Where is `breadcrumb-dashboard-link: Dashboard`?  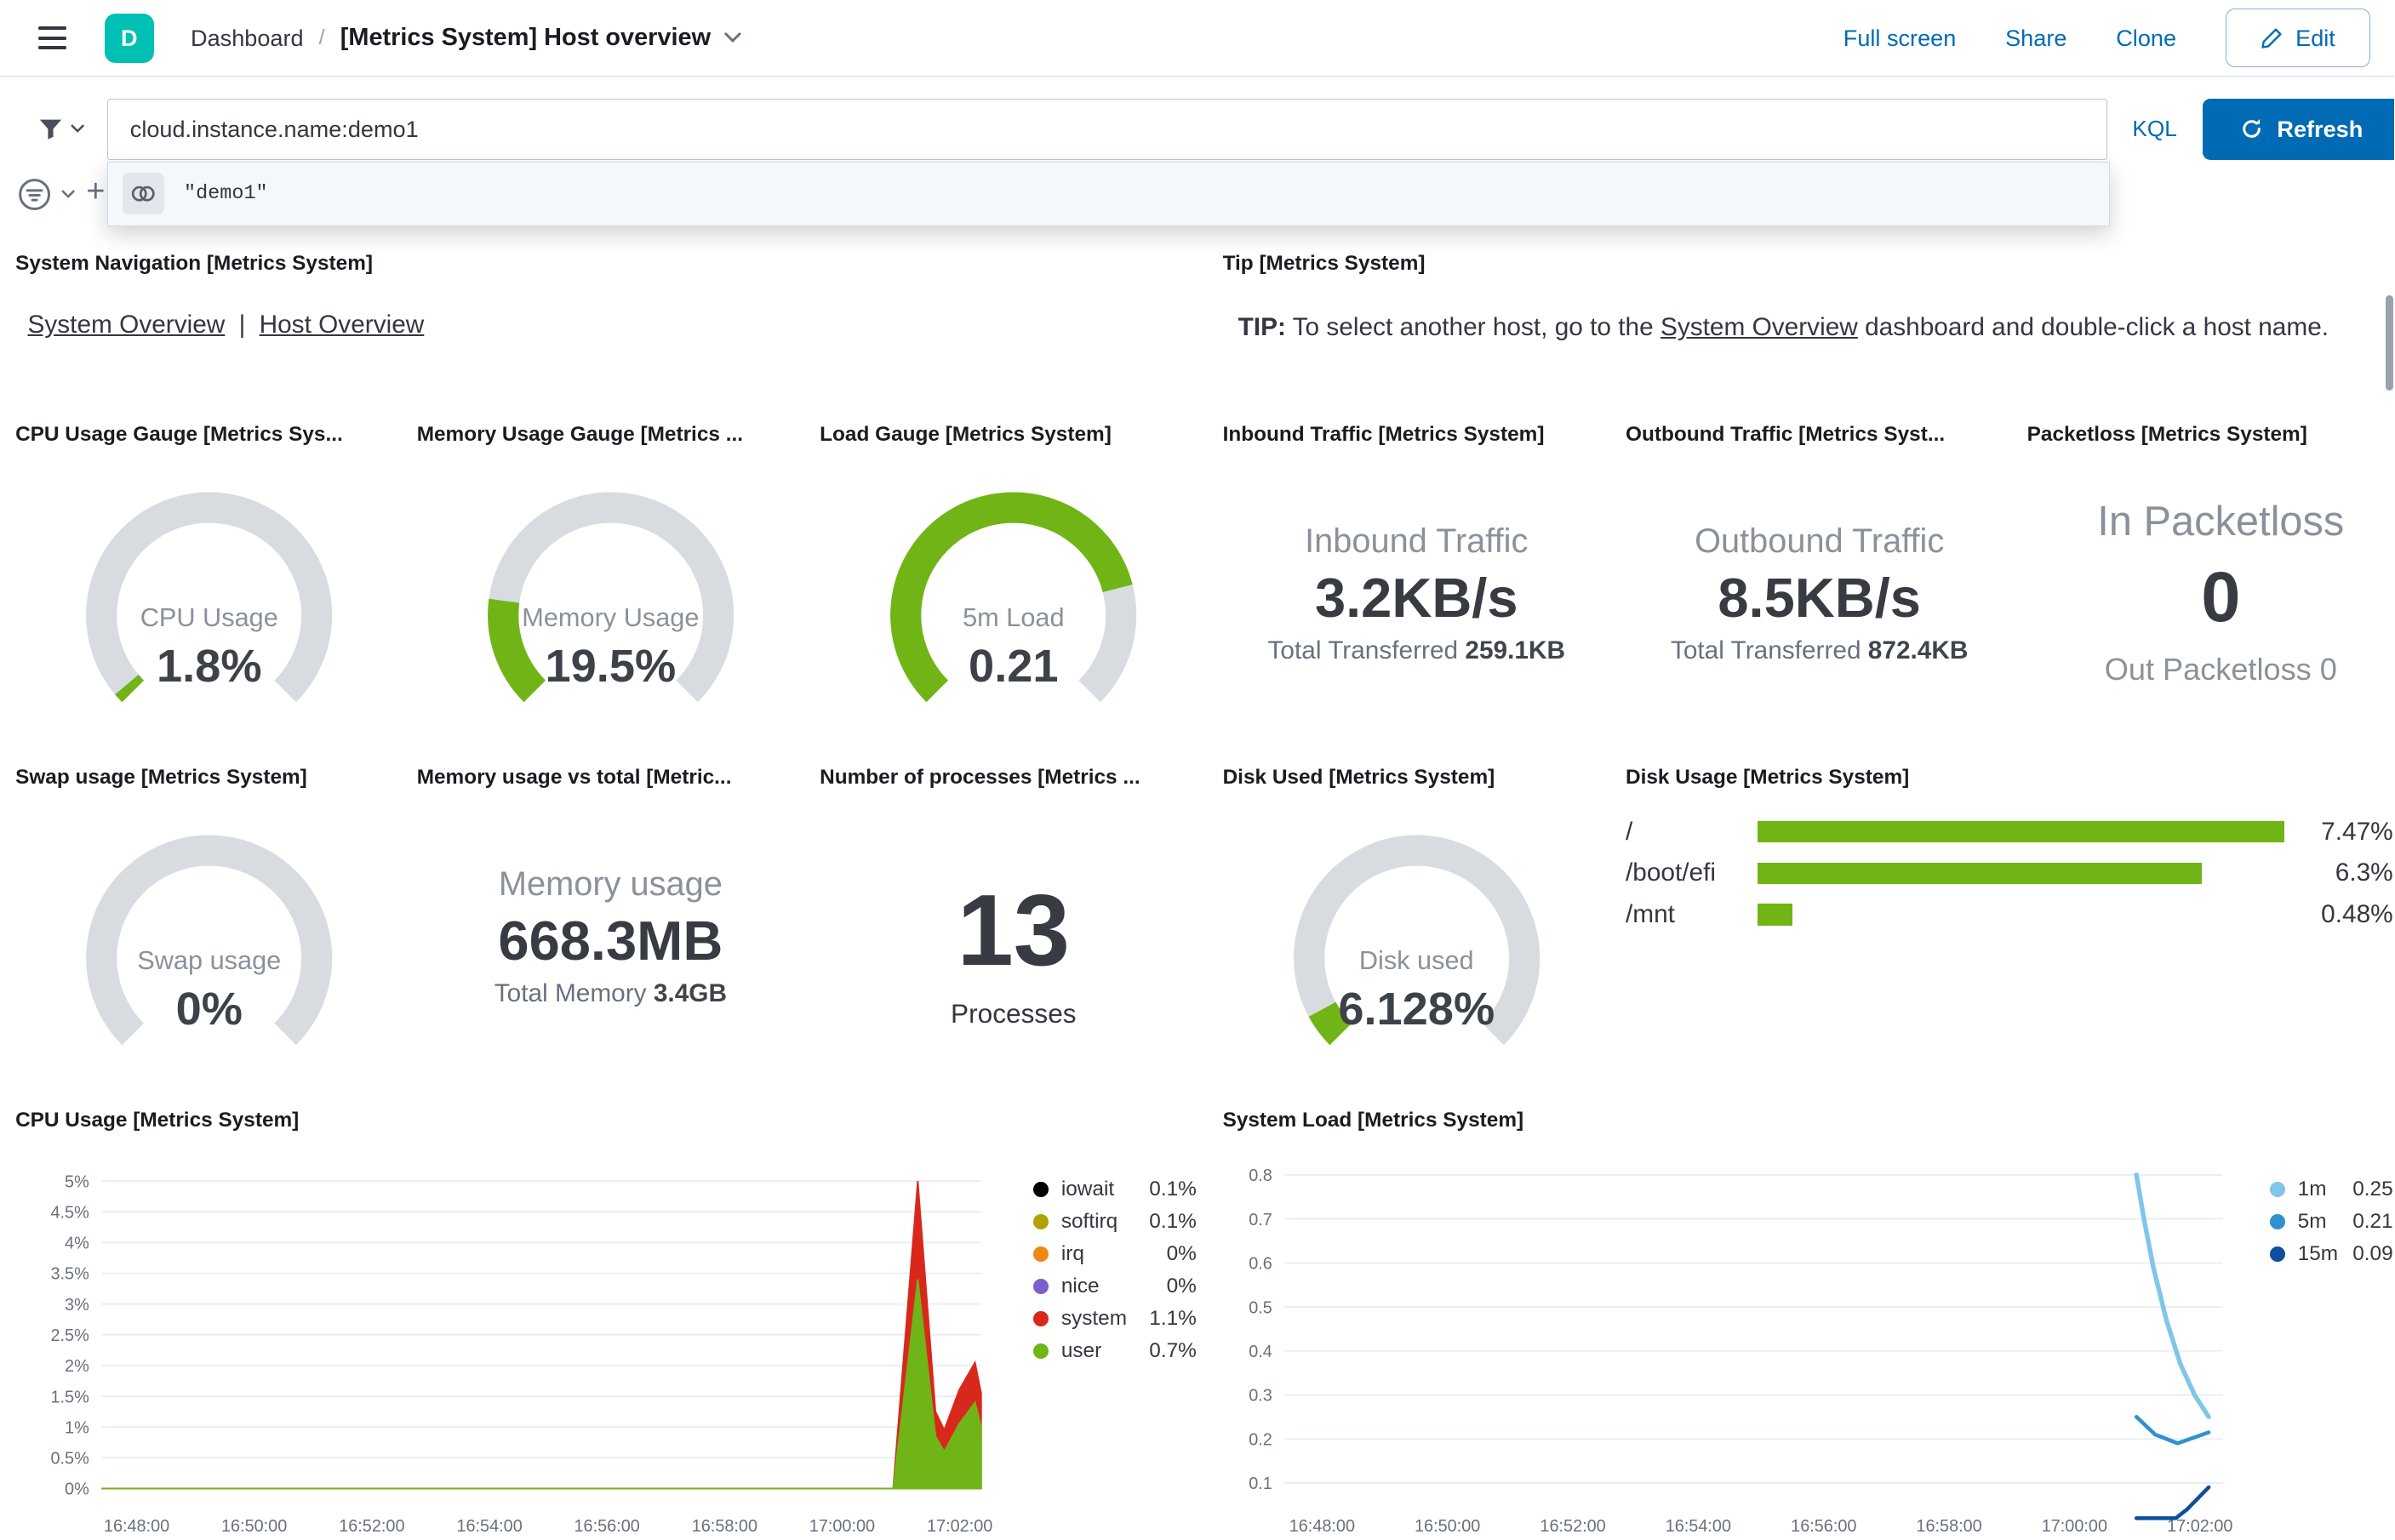
breadcrumb-dashboard-link: Dashboard is located at coordinates (247, 38).